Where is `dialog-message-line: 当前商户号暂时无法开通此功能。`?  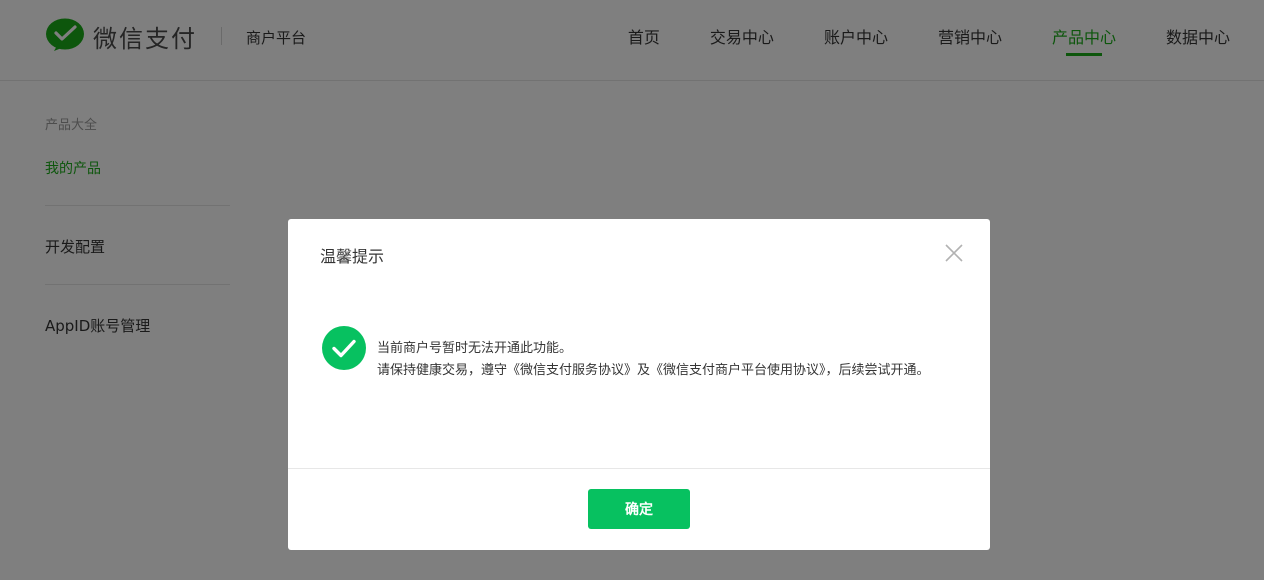
dialog-message-line: 当前商户号暂时无法开通此功能。 is located at coordinates (475, 348).